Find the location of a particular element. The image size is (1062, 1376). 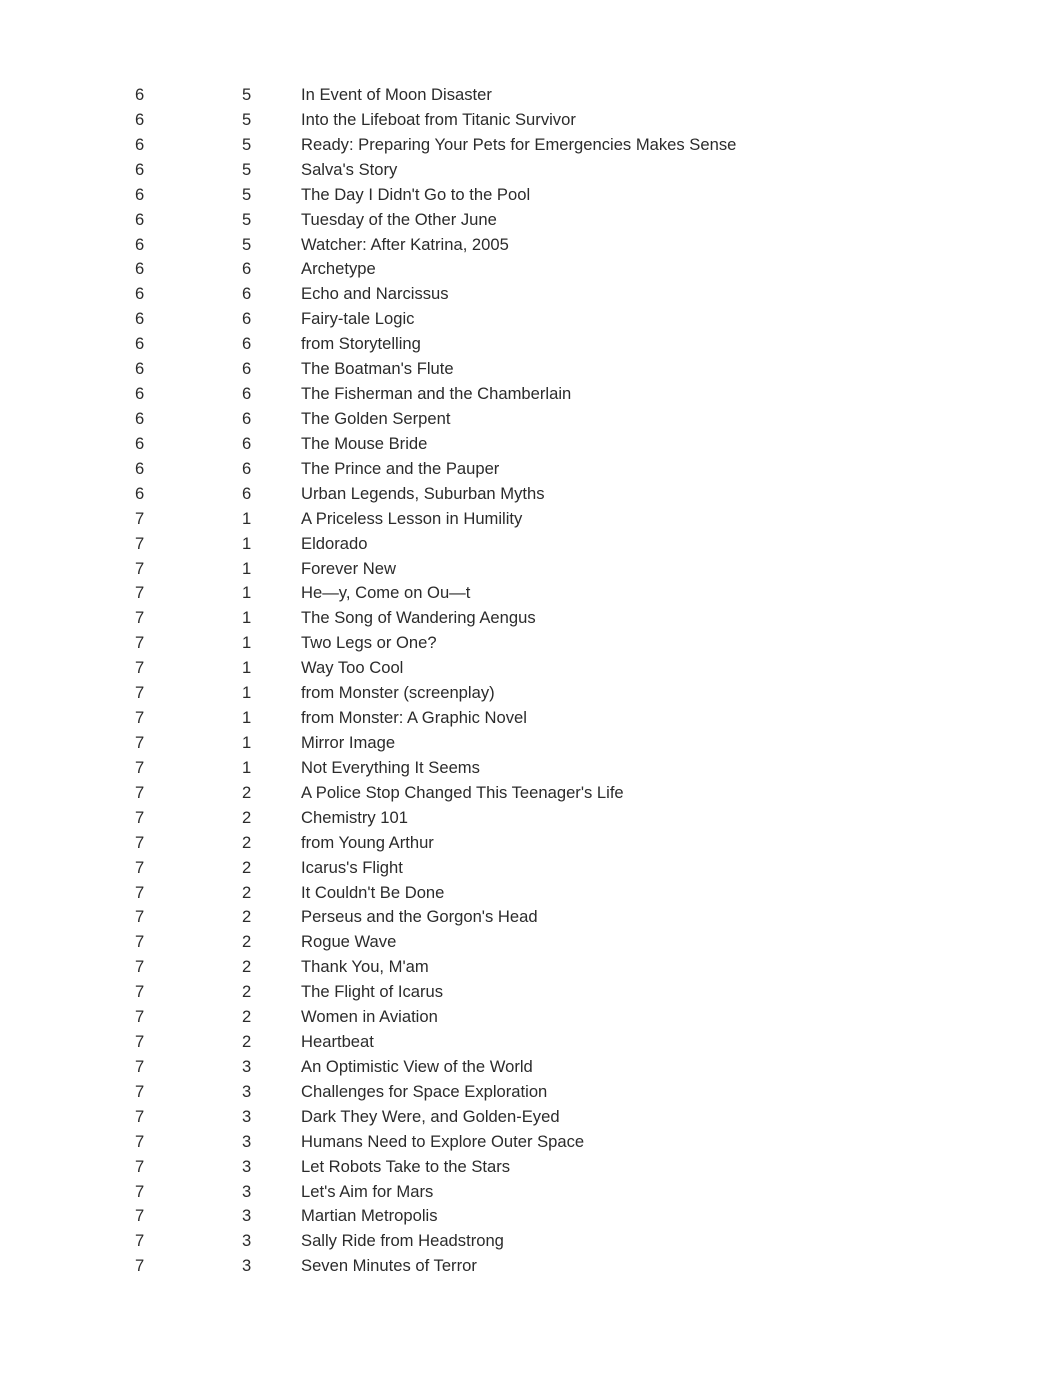

title-cell: Watcher: After Katrina, 2005 is located at coordinates (405, 244).